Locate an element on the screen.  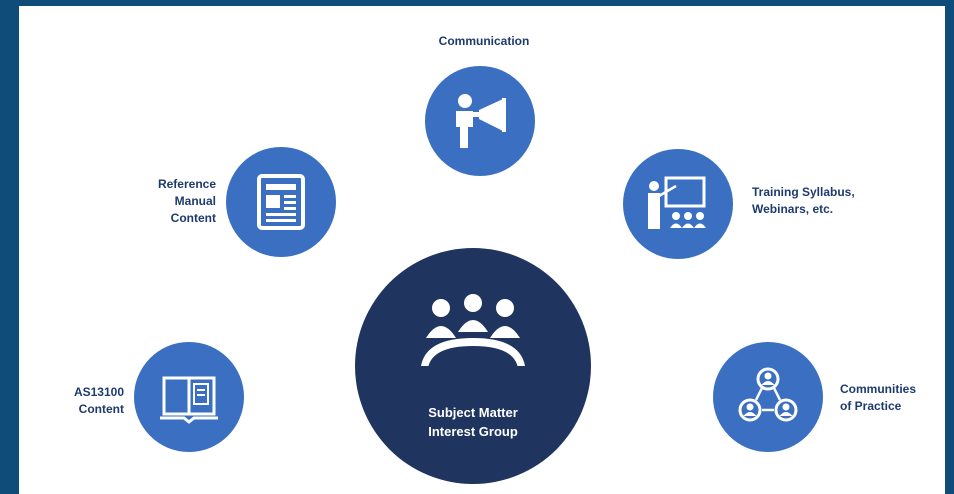
megaphone-person-icon is located at coordinates (481, 121).